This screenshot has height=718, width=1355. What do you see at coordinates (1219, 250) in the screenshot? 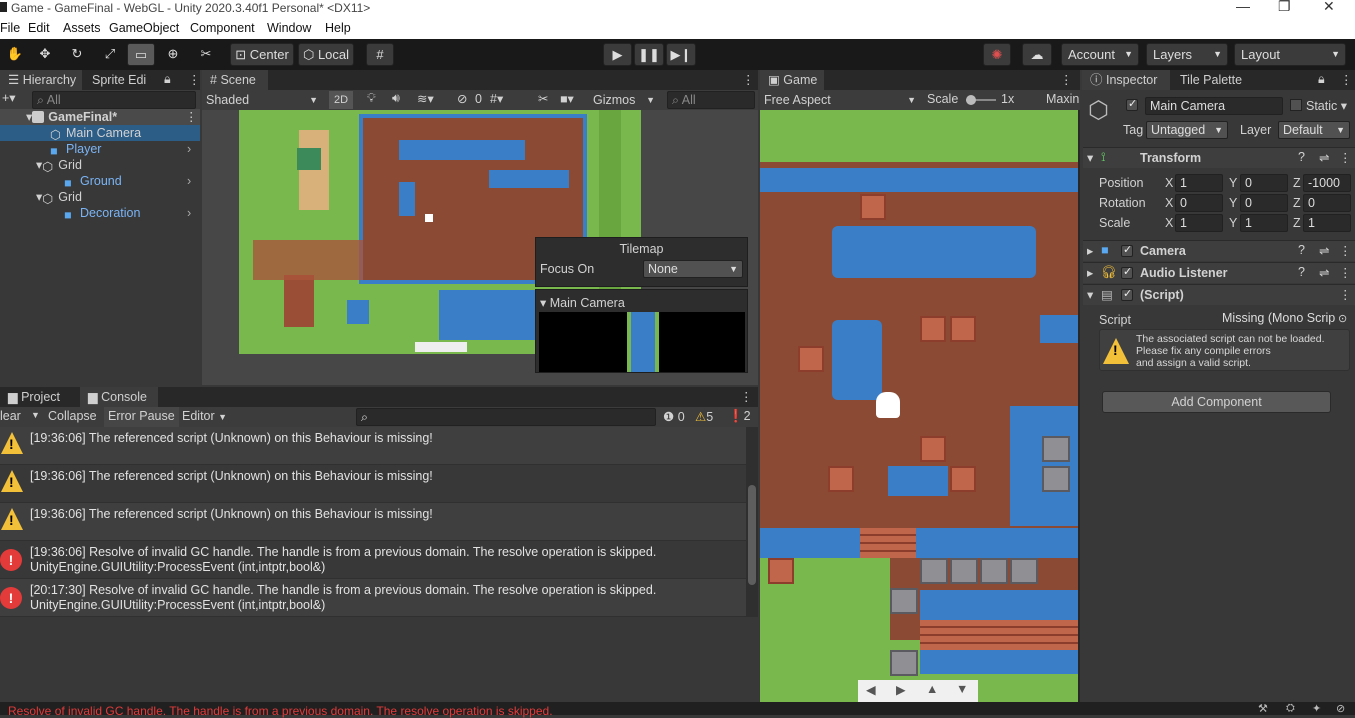
I see `camera-component-header: ▸ ■ Camera ? ⇌ ⋮` at bounding box center [1219, 250].